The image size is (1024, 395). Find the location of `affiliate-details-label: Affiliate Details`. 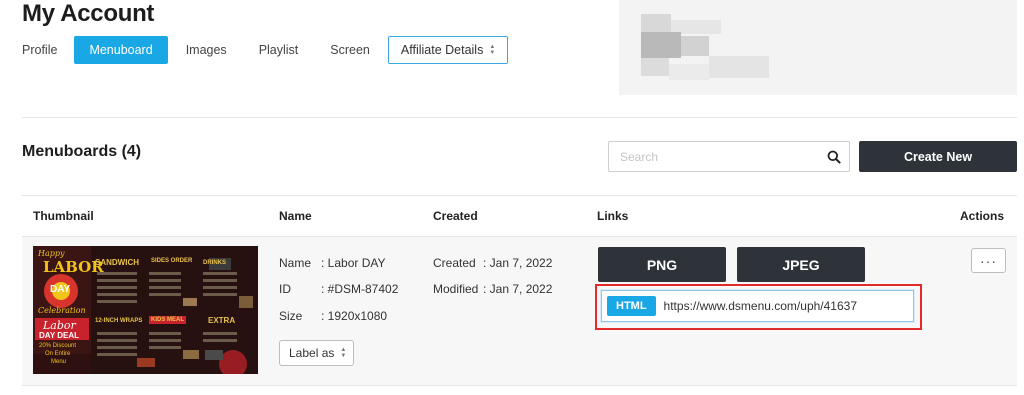

affiliate-details-label: Affiliate Details is located at coordinates (442, 50).